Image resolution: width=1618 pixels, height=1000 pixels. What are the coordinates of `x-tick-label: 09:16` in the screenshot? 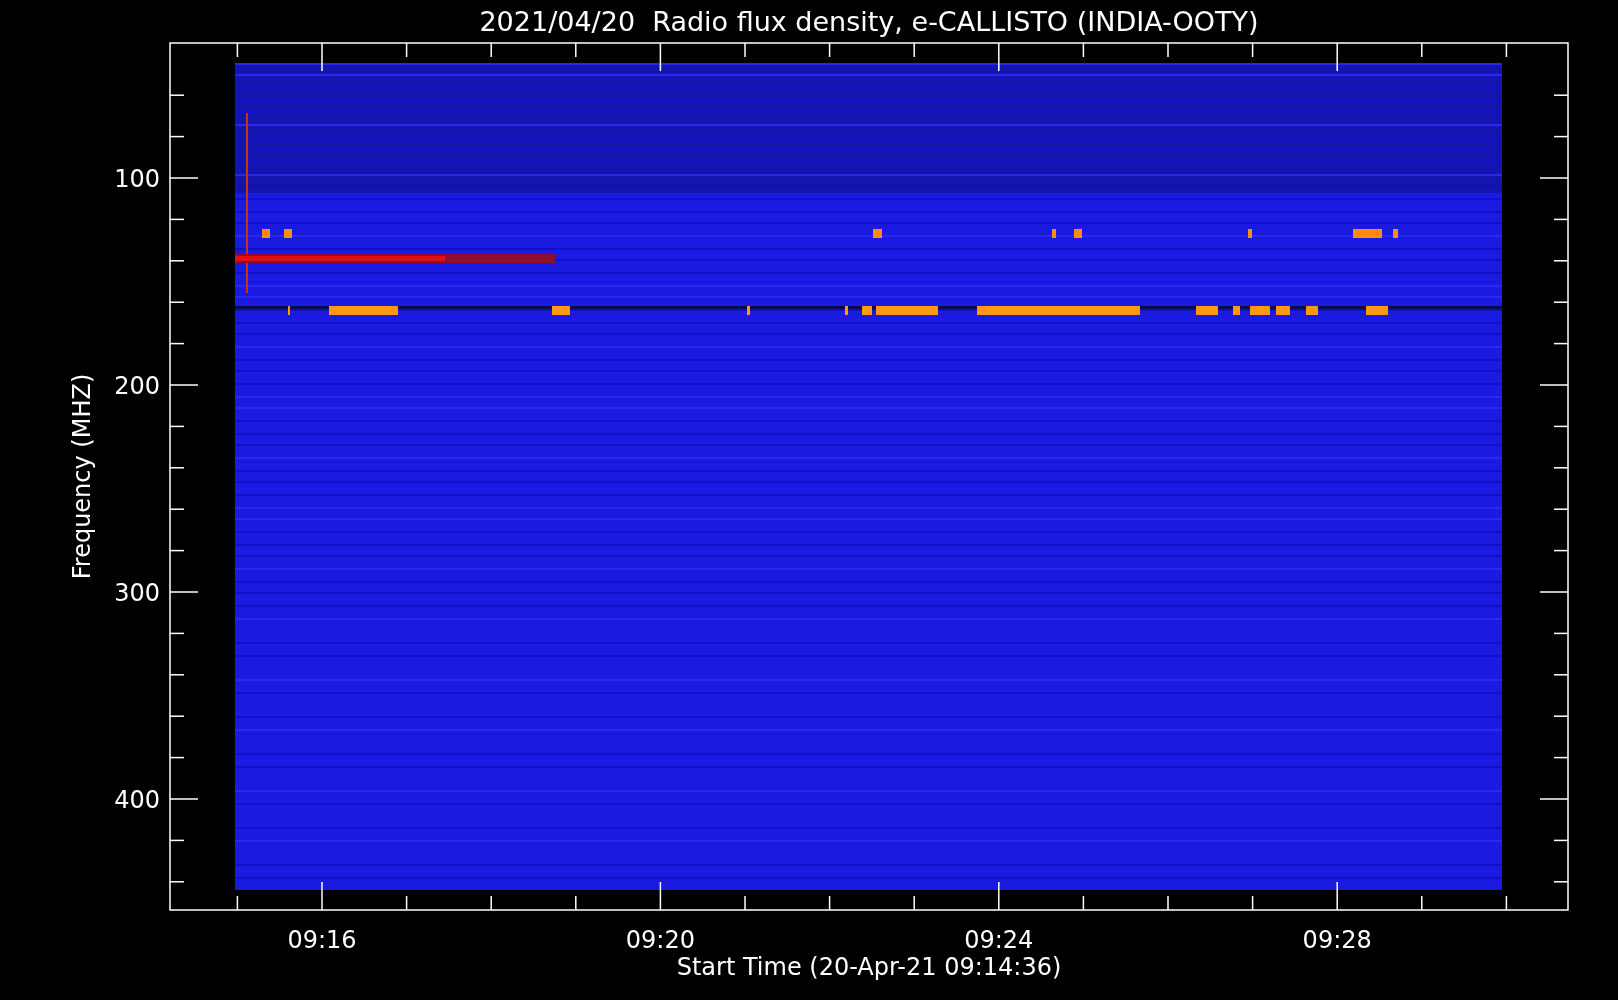 It's located at (322, 940).